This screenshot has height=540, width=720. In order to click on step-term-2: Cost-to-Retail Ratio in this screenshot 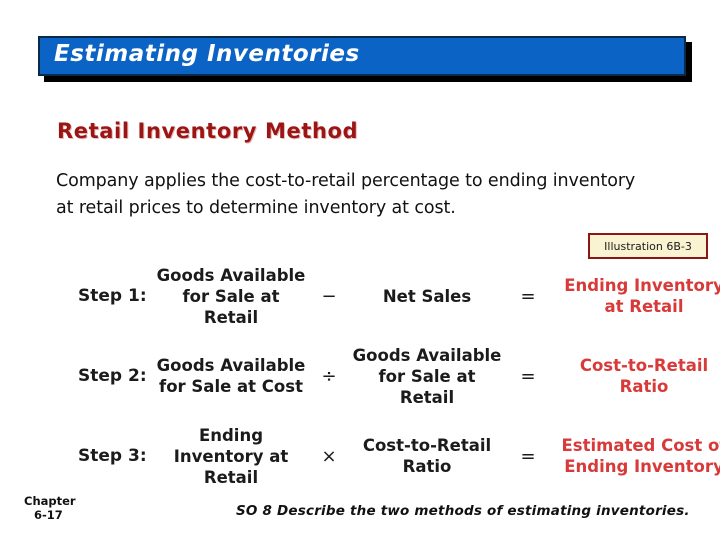, I will do `click(427, 456)`.